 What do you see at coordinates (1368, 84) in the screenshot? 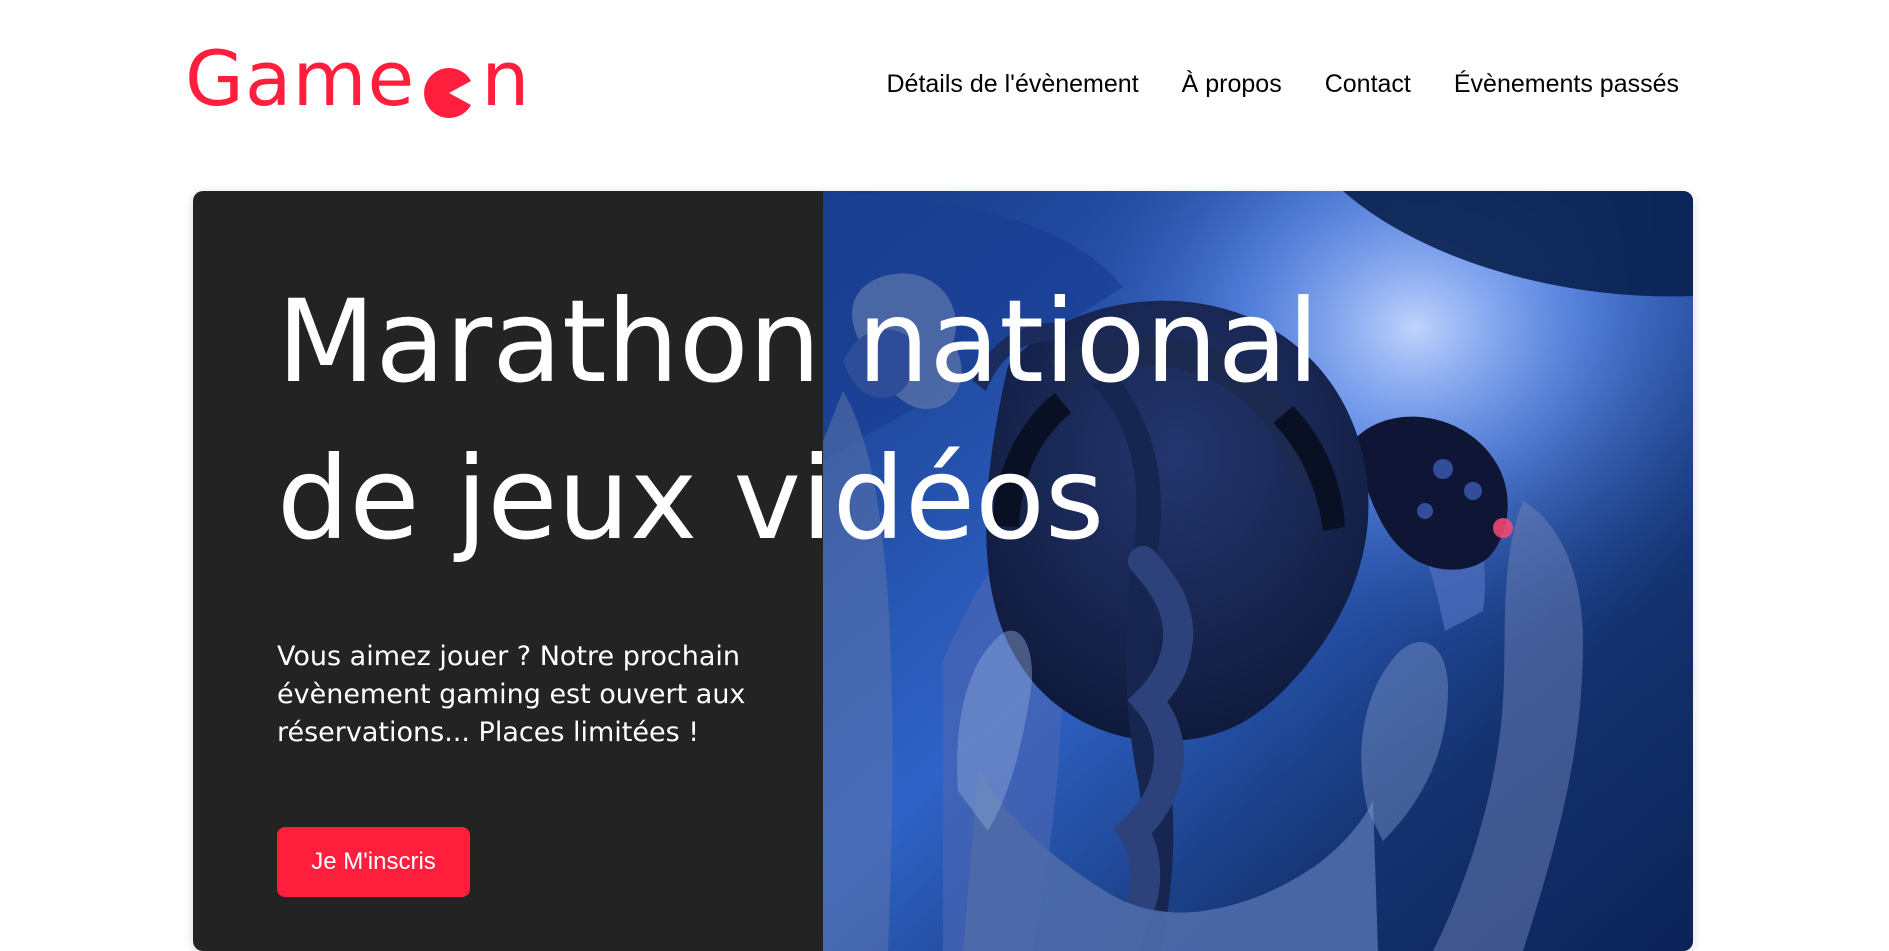
I see `nav-item-contact: Contact` at bounding box center [1368, 84].